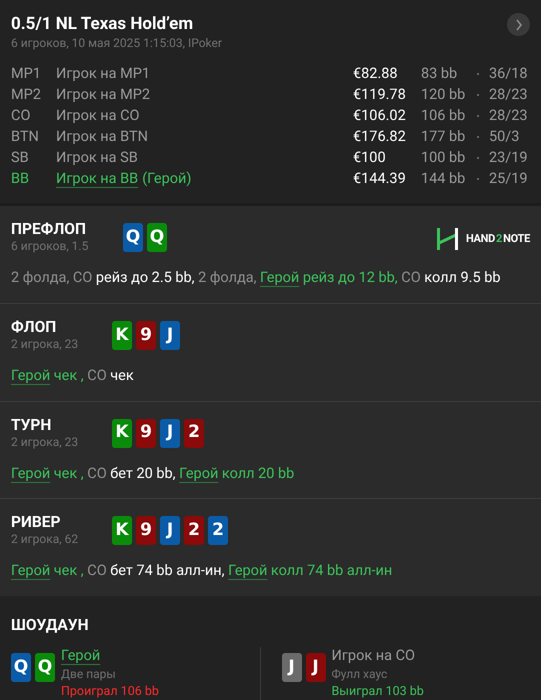 This screenshot has width=541, height=700. Describe the element at coordinates (50, 246) in the screenshot. I see `street-info: 6 игроков, 1.5` at that location.